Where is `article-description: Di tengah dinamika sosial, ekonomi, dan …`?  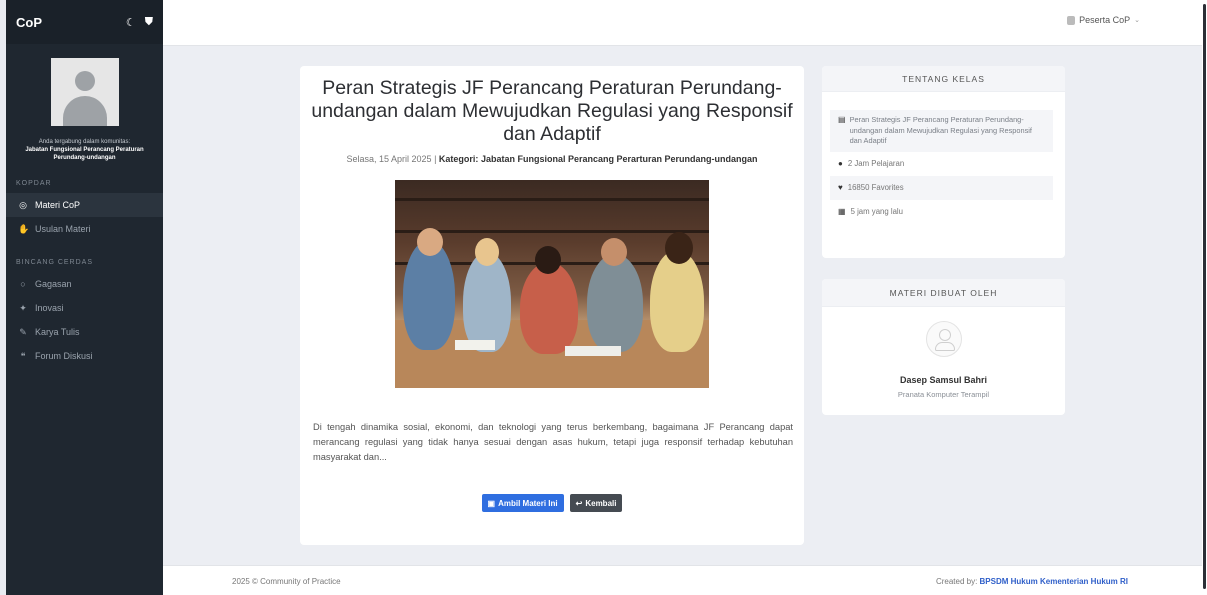
article-description: Di tengah dinamika sosial, ekonomi, dan … is located at coordinates (553, 442).